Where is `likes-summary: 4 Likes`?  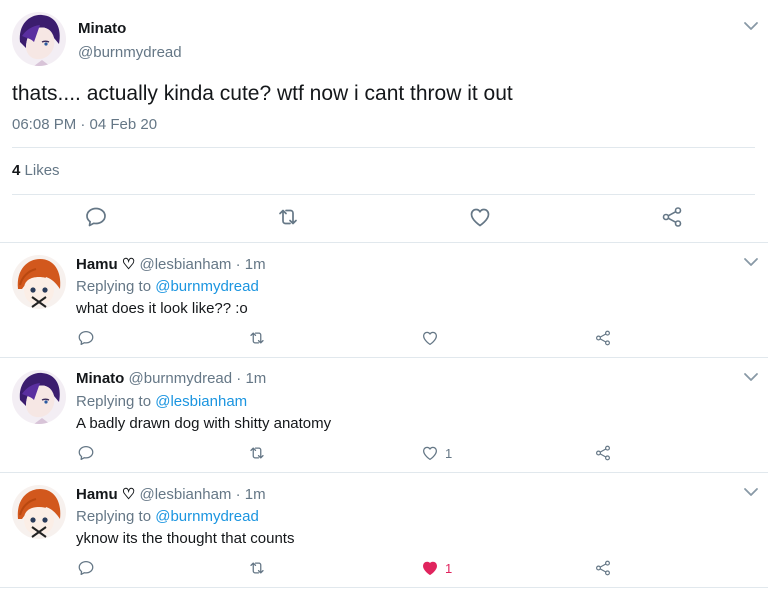 likes-summary: 4 Likes is located at coordinates (36, 170).